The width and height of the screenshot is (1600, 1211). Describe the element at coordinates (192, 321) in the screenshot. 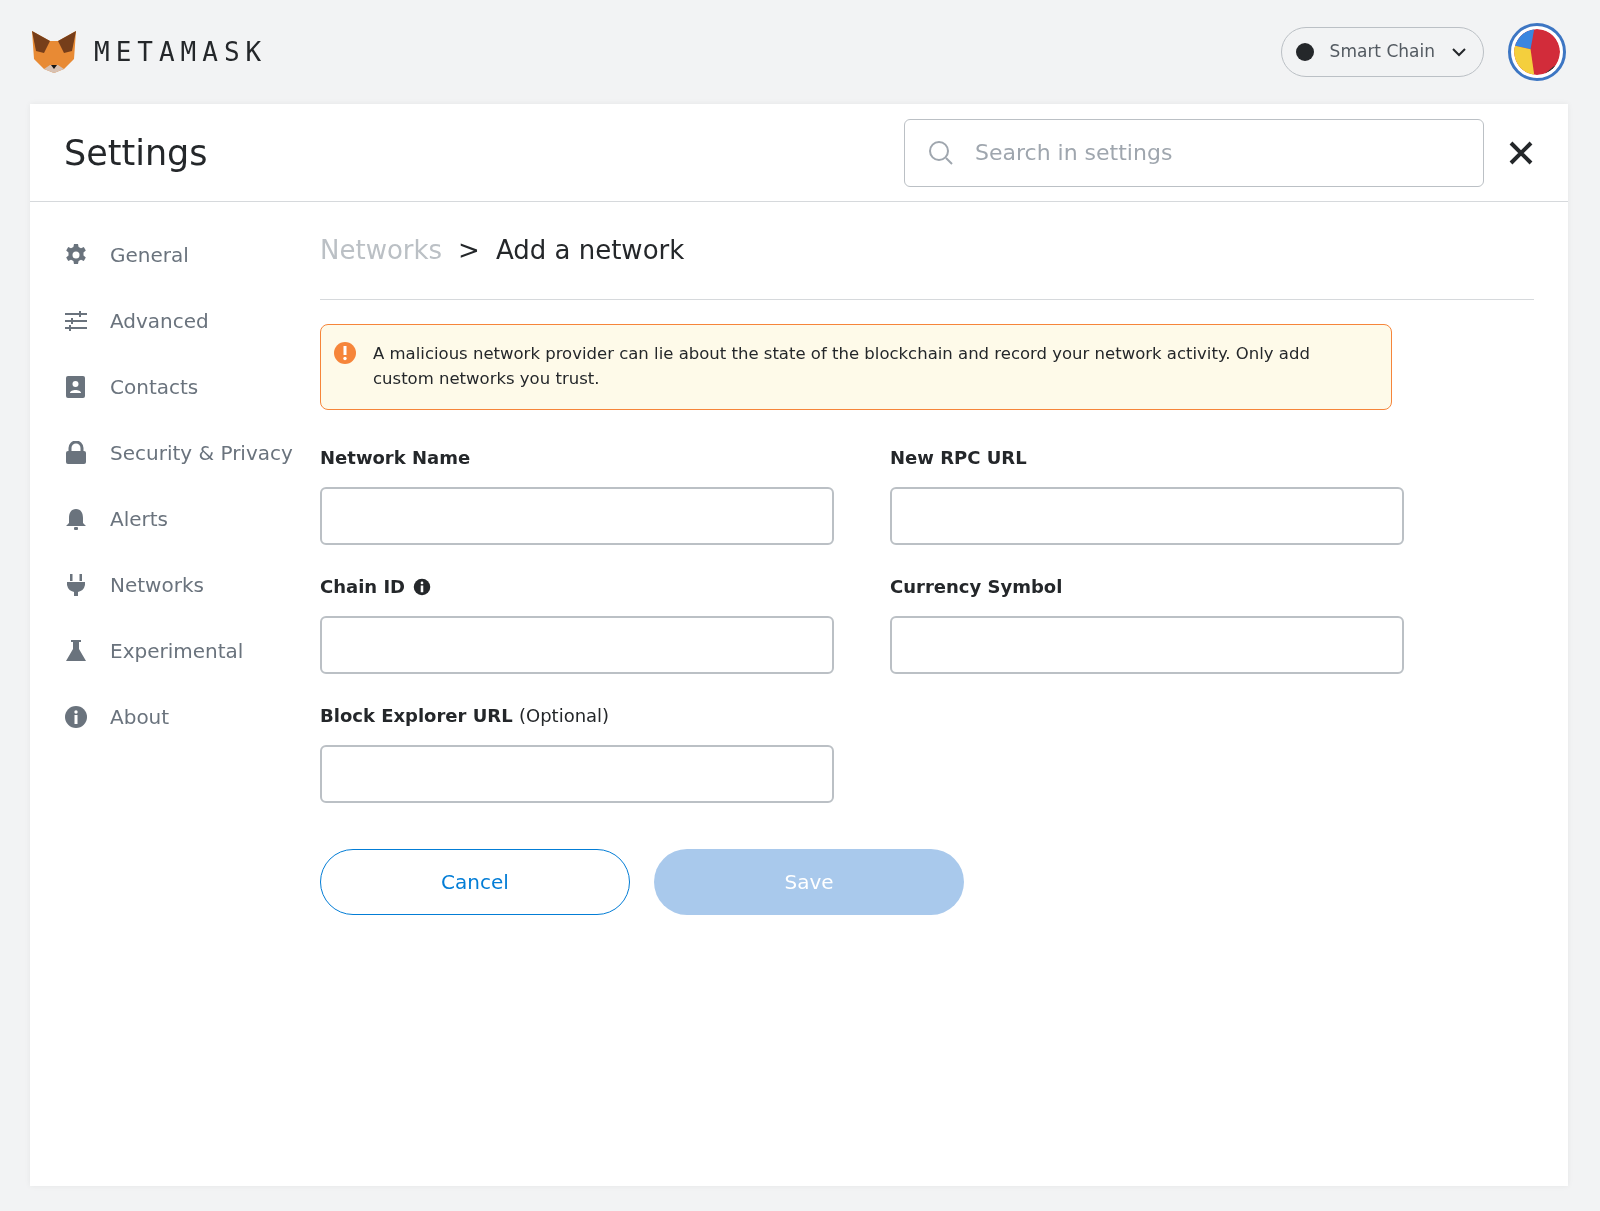

I see `sidebar-item: Advanced` at that location.